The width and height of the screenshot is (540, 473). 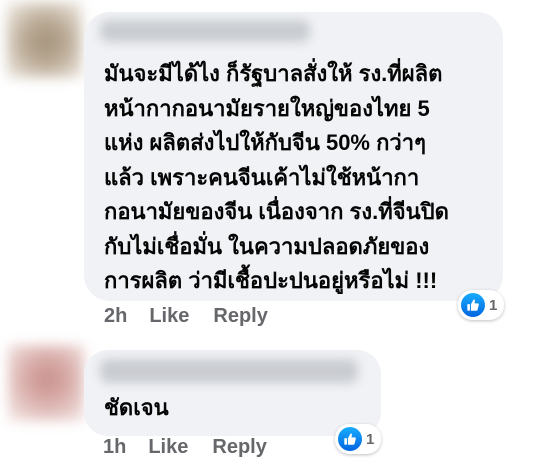 I want to click on comment-actions: 2h Like Reply, so click(x=198, y=316).